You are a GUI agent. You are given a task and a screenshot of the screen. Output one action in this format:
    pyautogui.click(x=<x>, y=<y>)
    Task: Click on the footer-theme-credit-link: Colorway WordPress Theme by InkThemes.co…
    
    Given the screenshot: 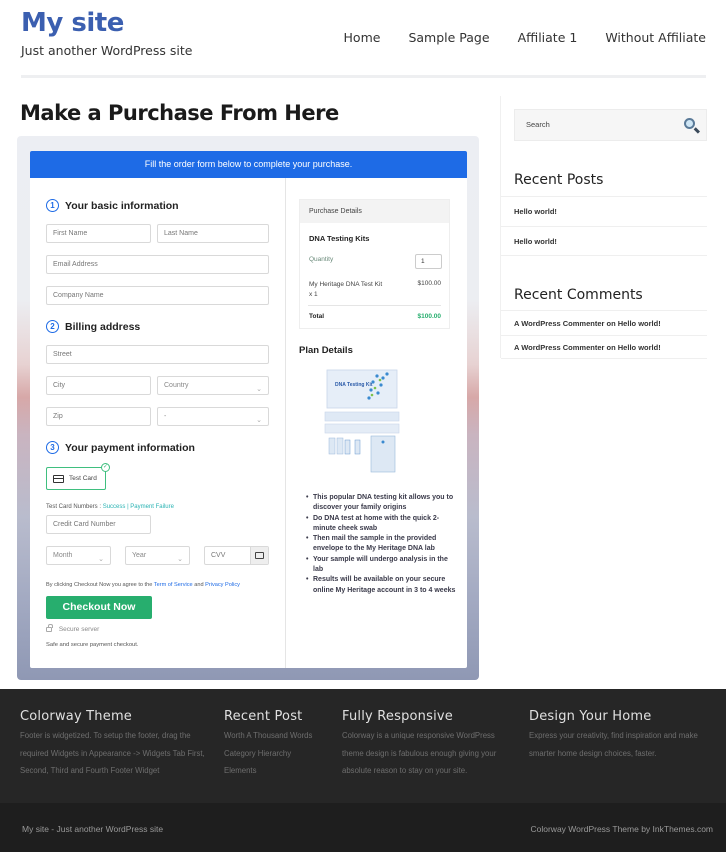 What is the action you would take?
    pyautogui.click(x=622, y=829)
    